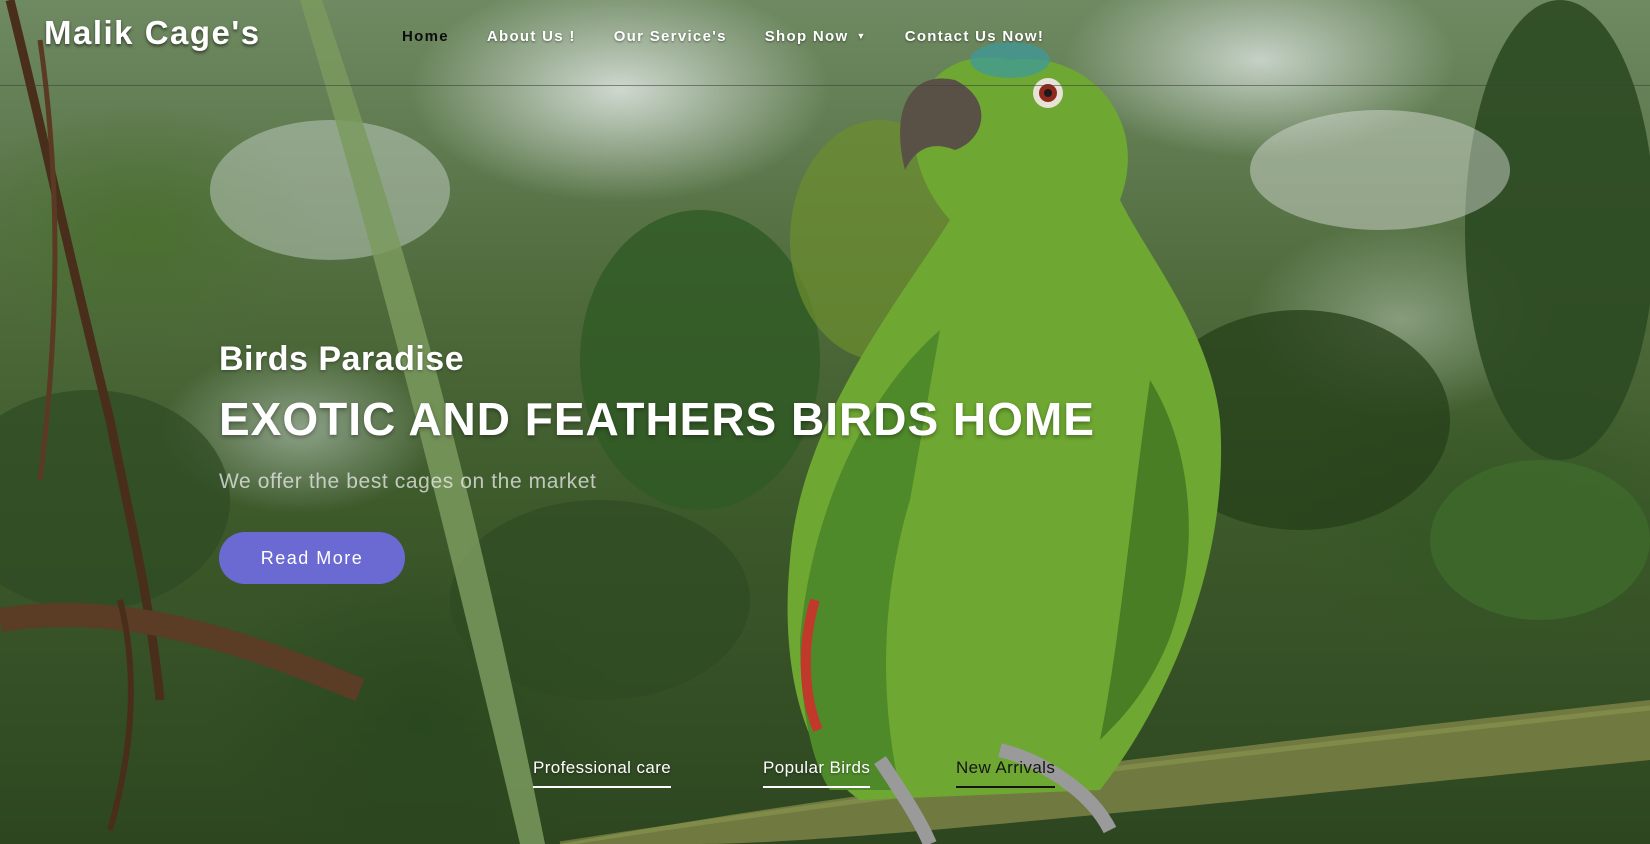  Describe the element at coordinates (152, 33) in the screenshot. I see `brand-logo: Malik Cage's` at that location.